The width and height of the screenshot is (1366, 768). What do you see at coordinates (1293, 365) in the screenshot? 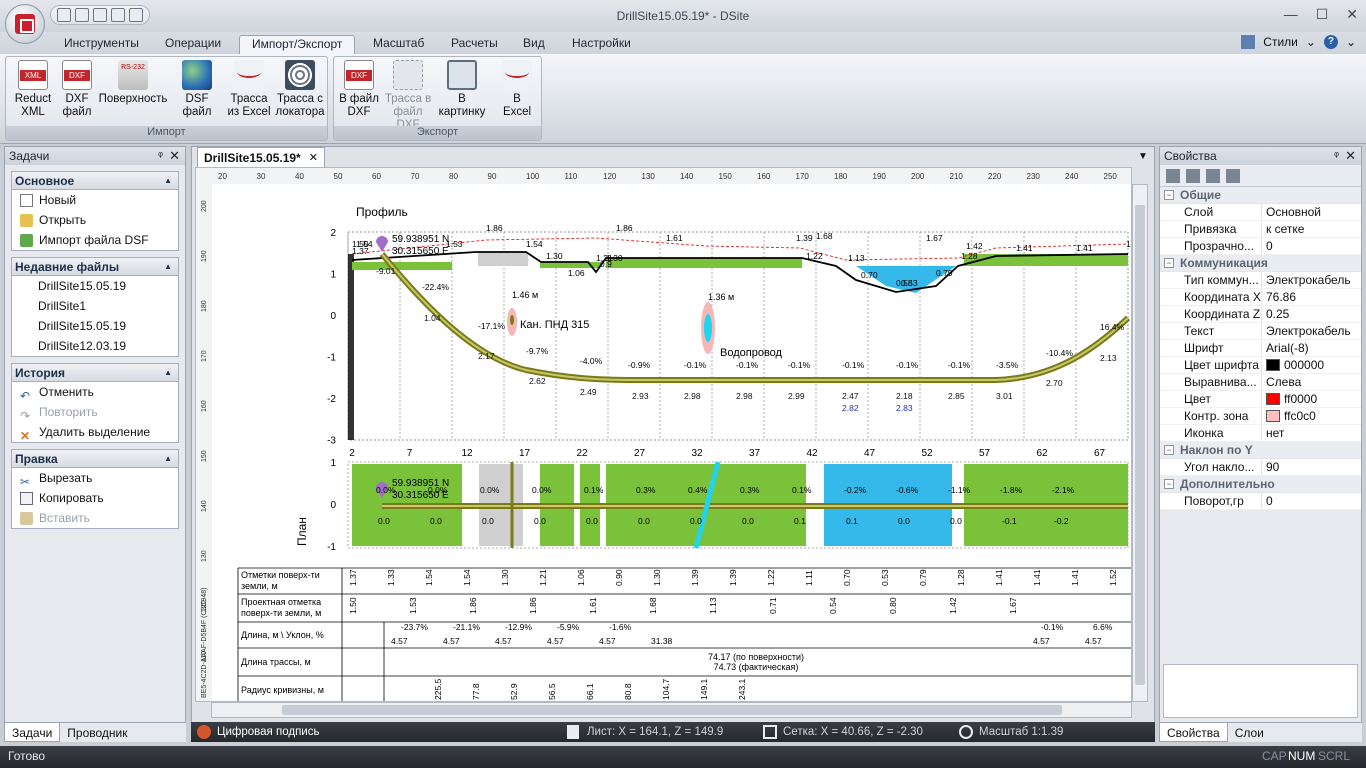
I see `property-value: 000000` at bounding box center [1293, 365].